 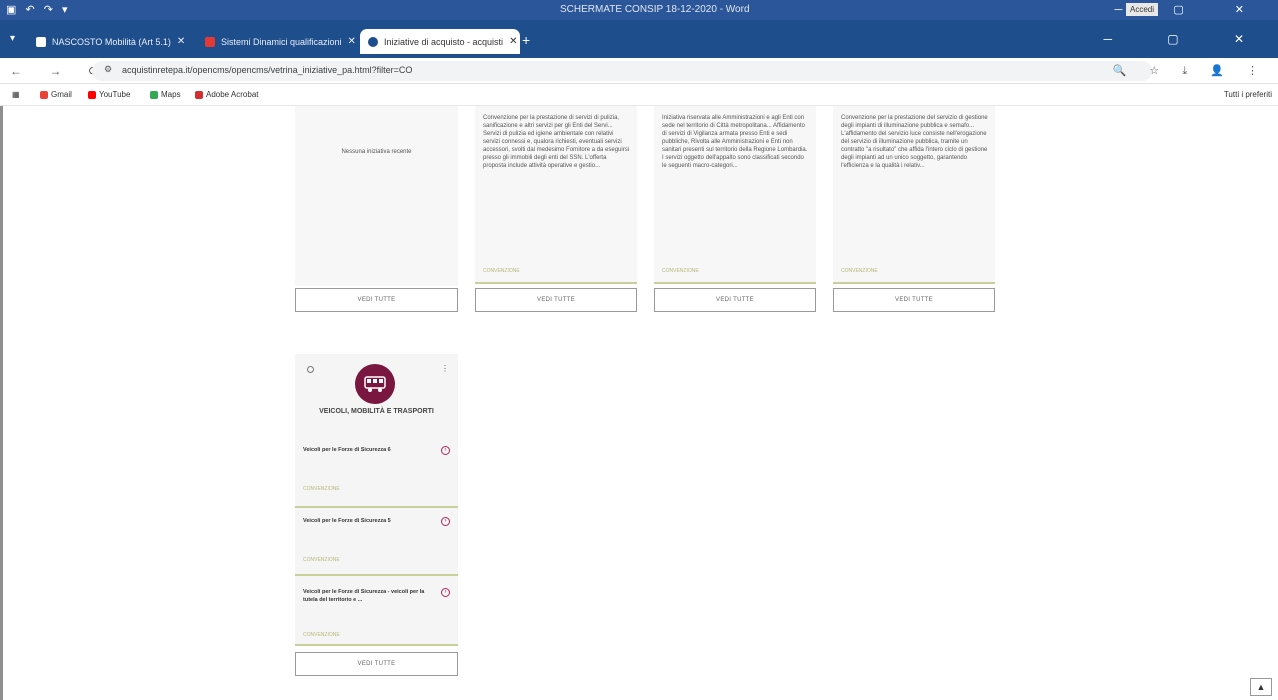 What do you see at coordinates (199, 94) in the screenshot?
I see `acrobat-icon` at bounding box center [199, 94].